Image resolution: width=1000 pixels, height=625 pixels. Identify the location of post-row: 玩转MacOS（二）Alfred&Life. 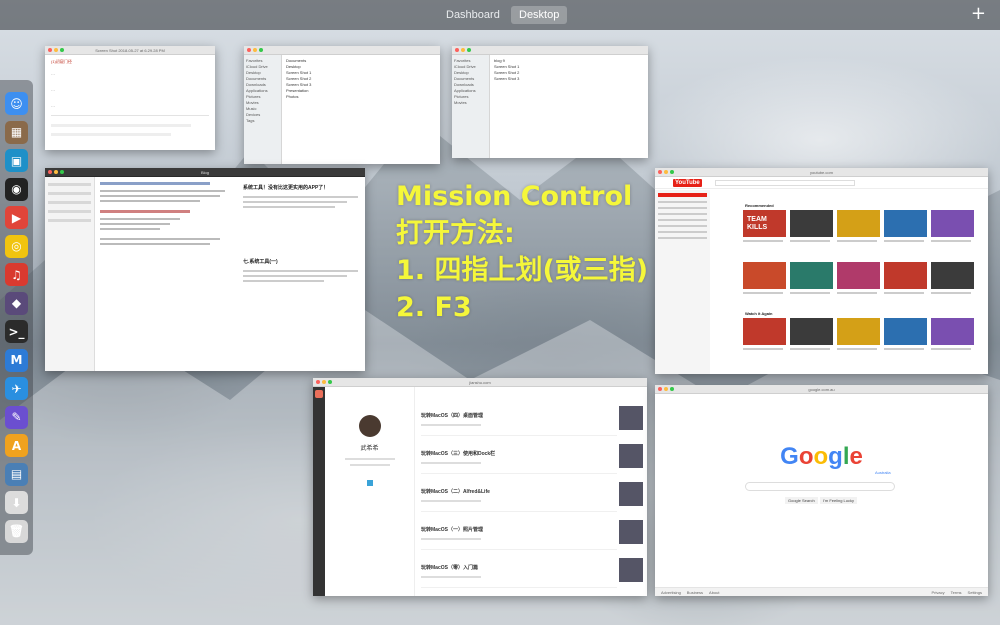
(532, 495).